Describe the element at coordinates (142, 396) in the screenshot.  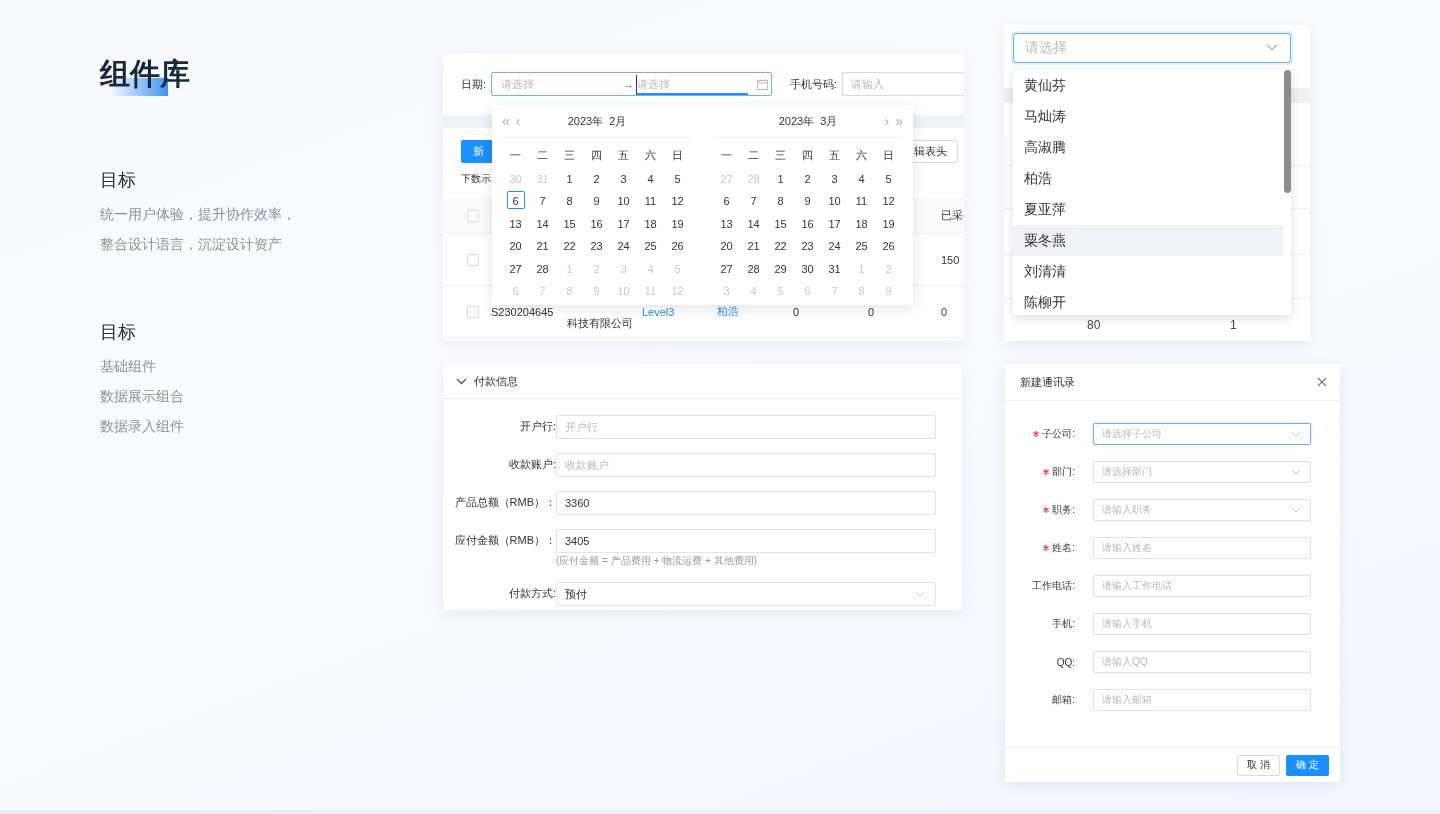
I see `section-text: 数据展示组合` at that location.